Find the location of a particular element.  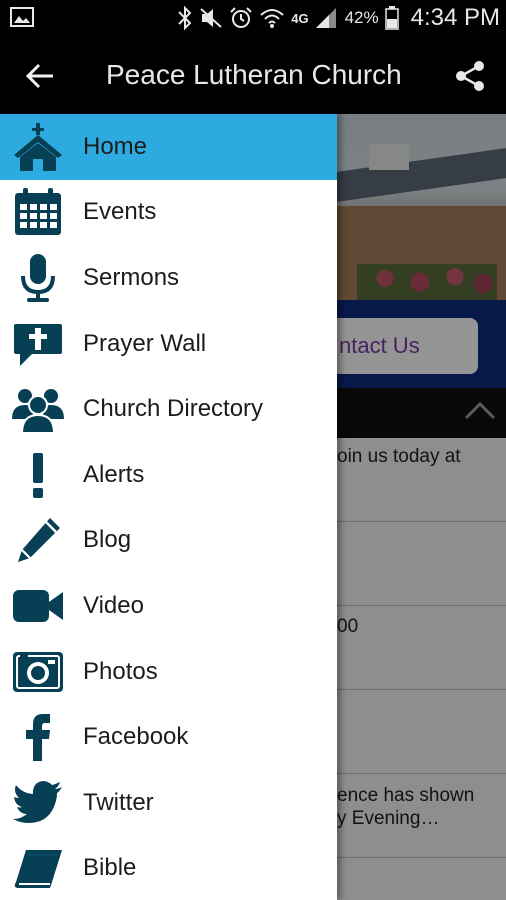

share-icon is located at coordinates (470, 76).